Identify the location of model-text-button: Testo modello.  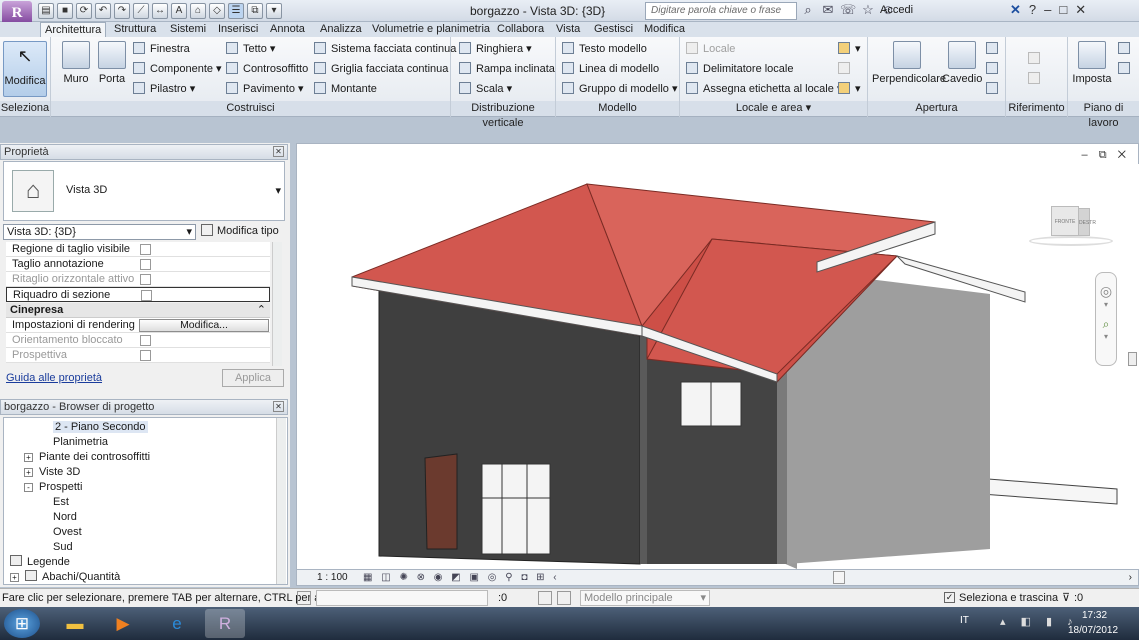
(604, 49).